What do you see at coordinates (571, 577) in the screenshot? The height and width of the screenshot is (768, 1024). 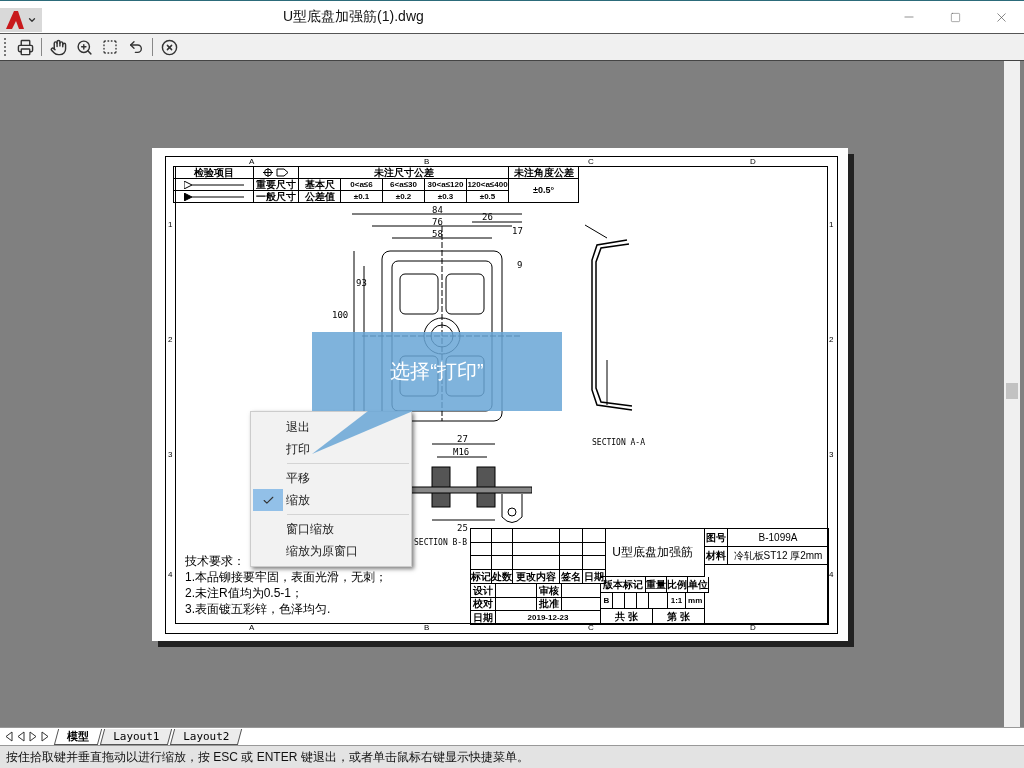 I see `table-cell: 签名` at bounding box center [571, 577].